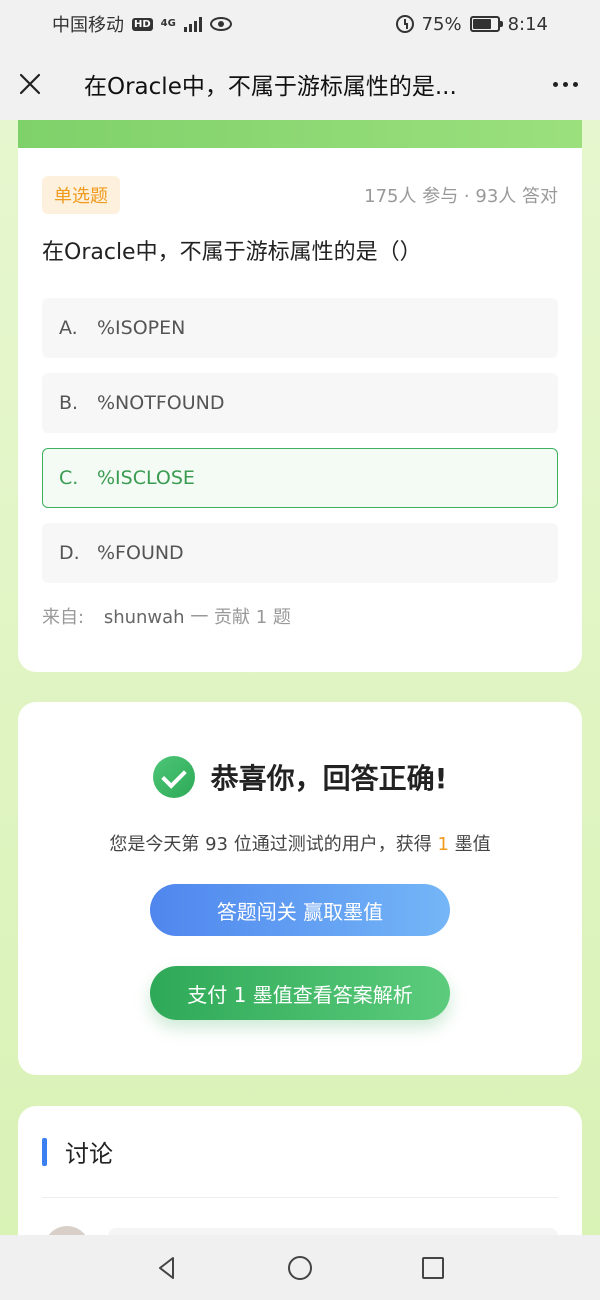  I want to click on option-letter: B., so click(69, 403).